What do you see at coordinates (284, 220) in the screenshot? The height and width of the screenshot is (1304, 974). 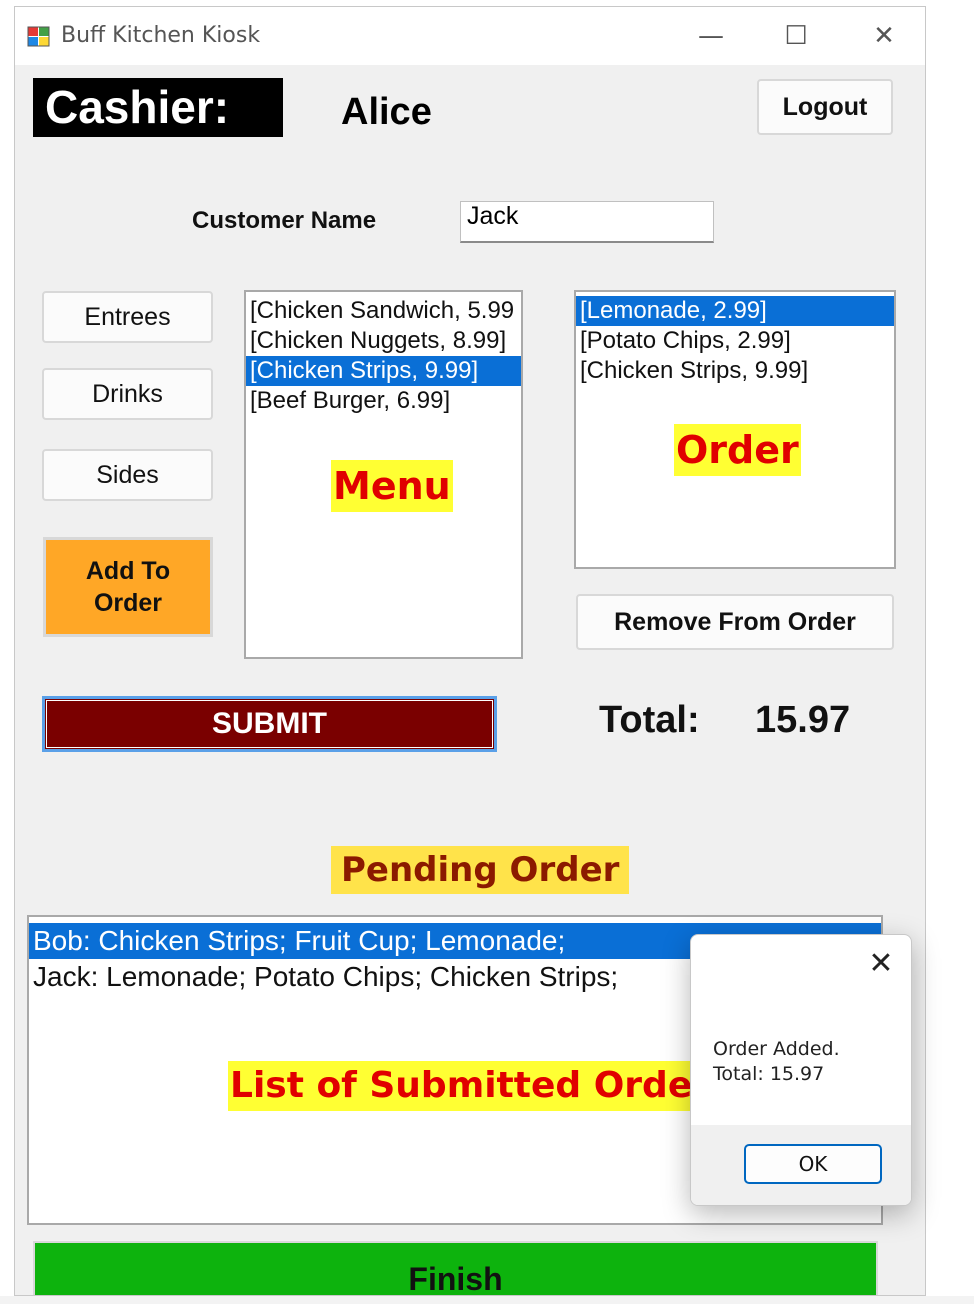 I see `customer-name-label: Customer Name` at bounding box center [284, 220].